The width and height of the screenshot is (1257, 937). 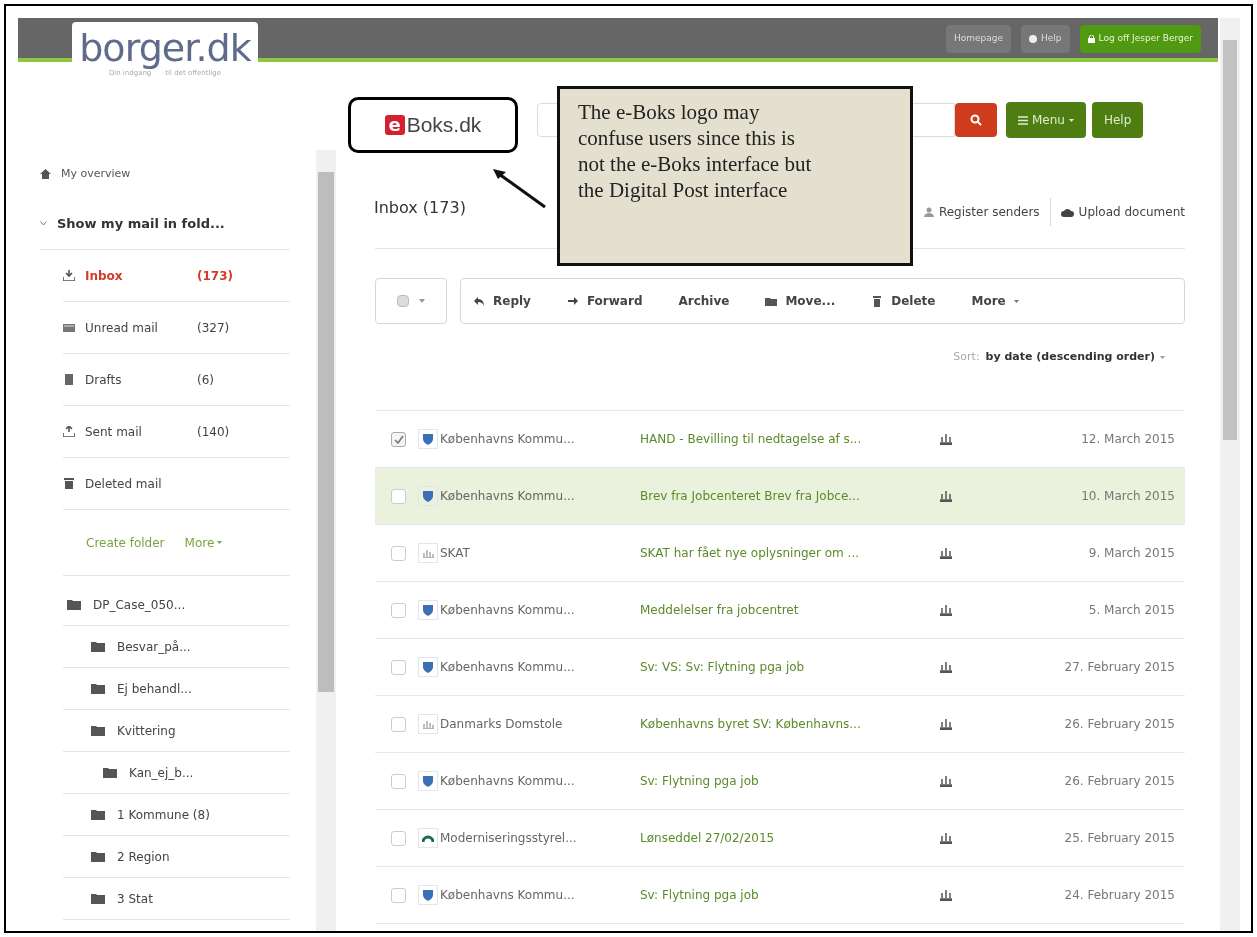 What do you see at coordinates (1119, 667) in the screenshot?
I see `message-date: 27. February 2015` at bounding box center [1119, 667].